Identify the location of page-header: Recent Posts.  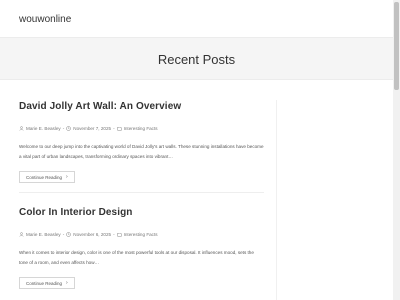
(196, 59).